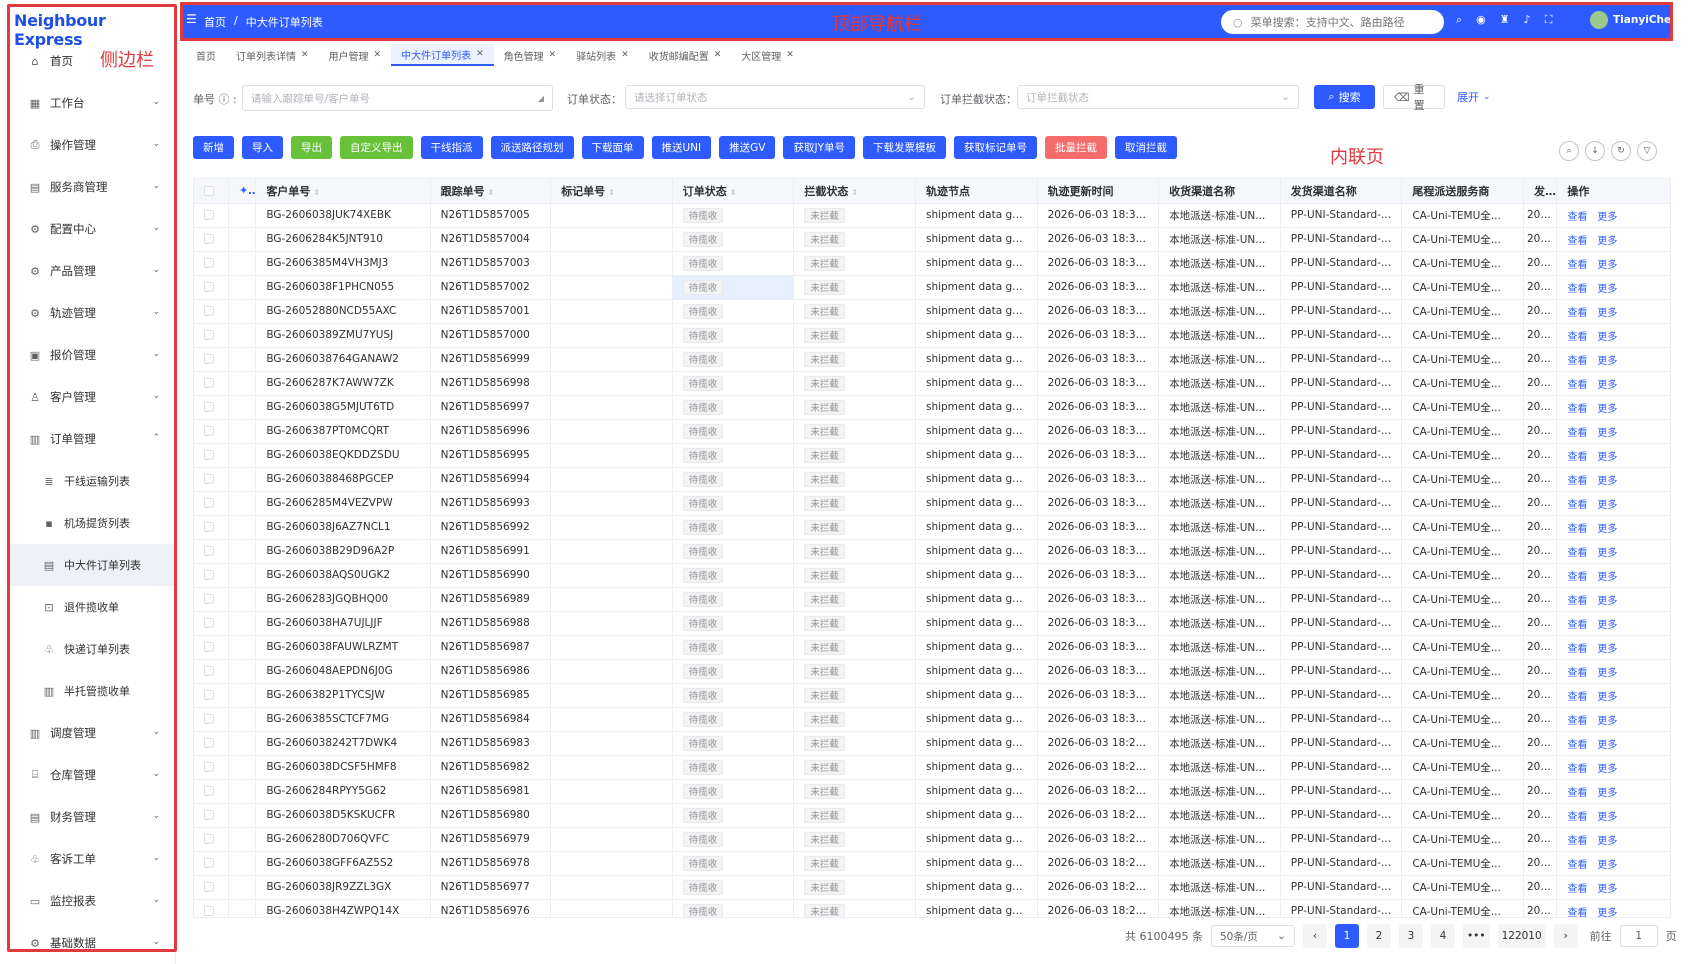 This screenshot has width=1695, height=964. I want to click on toolbar-button: 派送路径规划, so click(532, 147).